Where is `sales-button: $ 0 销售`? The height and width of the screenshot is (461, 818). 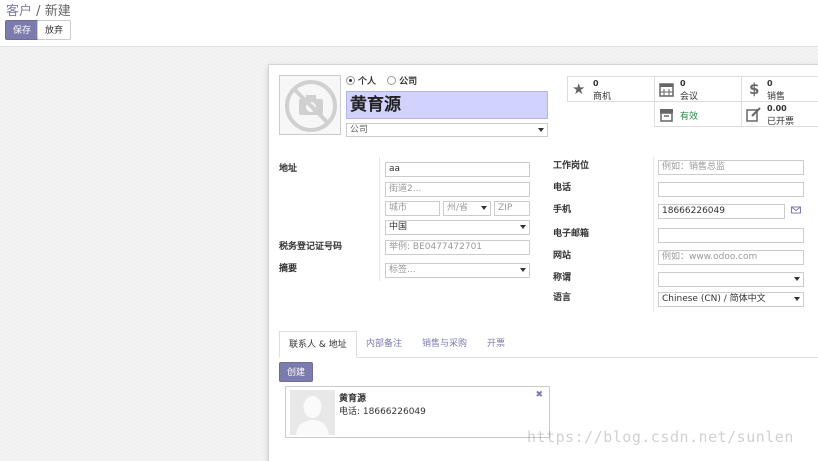 sales-button: $ 0 销售 is located at coordinates (779, 89).